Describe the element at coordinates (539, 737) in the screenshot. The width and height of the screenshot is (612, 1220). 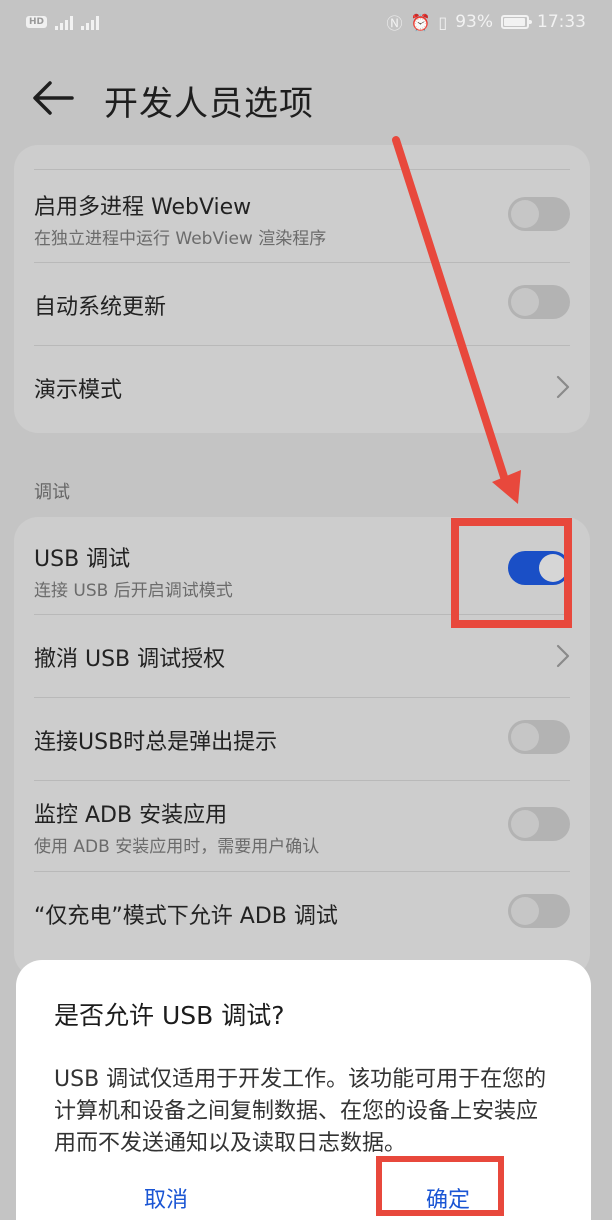
I see `usb-prompt-toggle` at that location.